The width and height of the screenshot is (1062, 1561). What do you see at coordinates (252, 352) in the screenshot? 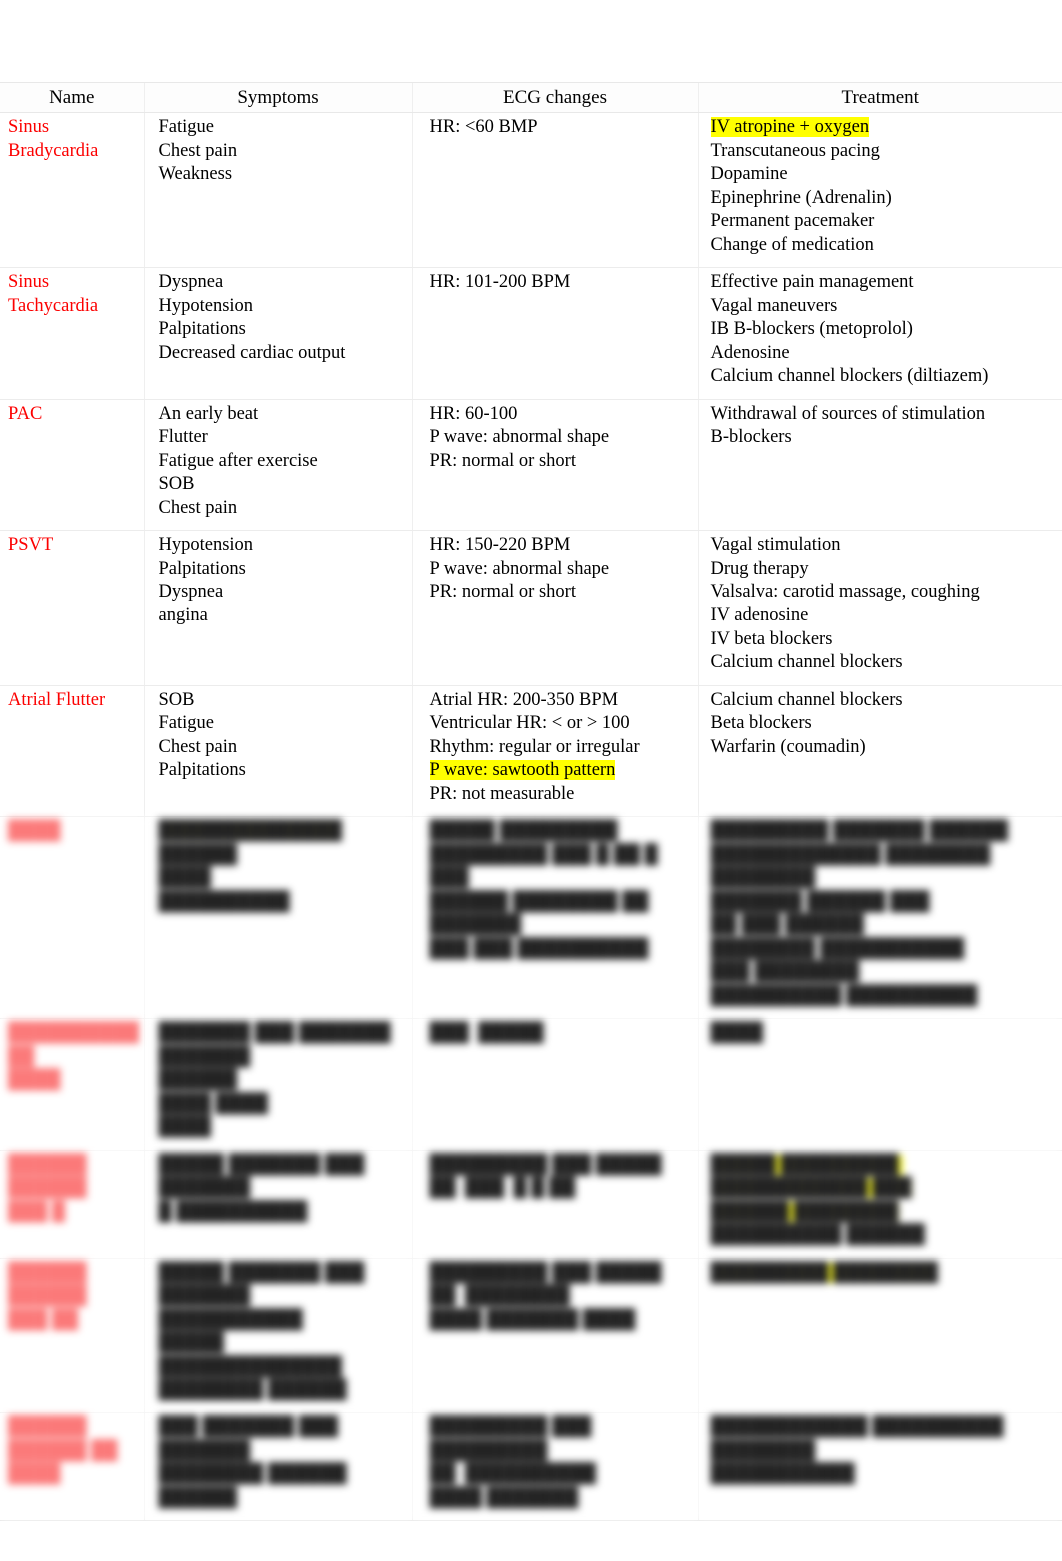
I see `cell-line: Decreased cardiac output` at bounding box center [252, 352].